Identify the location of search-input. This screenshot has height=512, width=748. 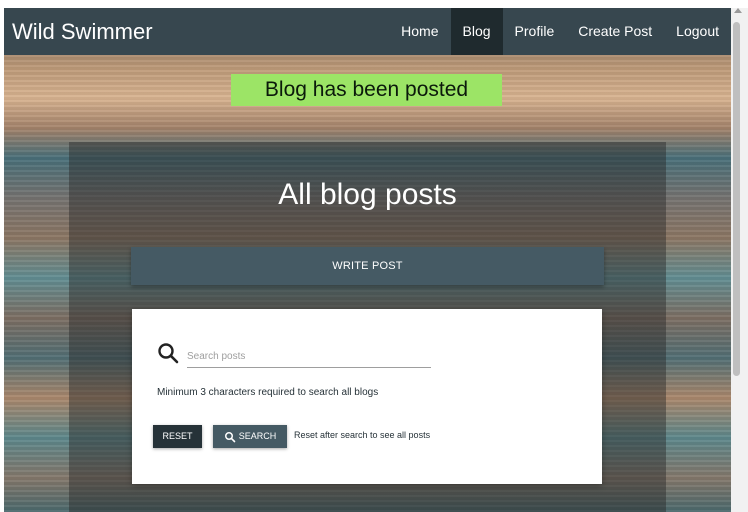
(309, 356).